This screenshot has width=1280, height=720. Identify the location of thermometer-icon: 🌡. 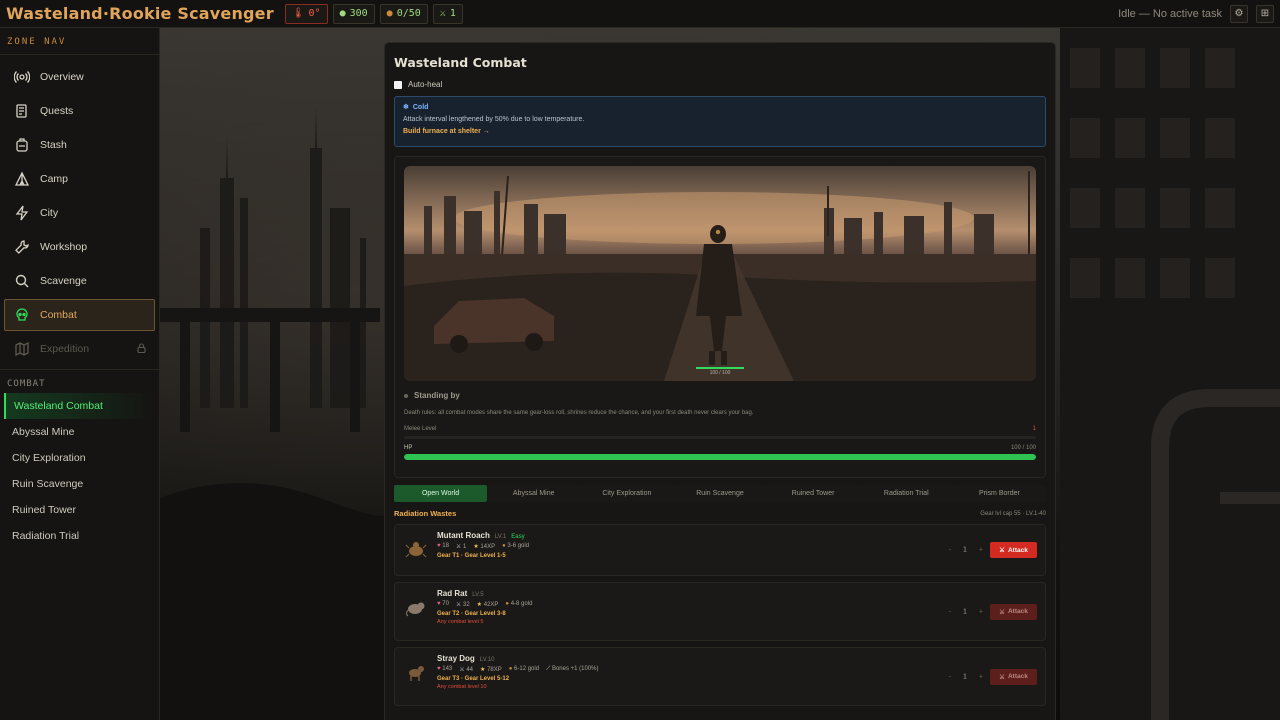
(298, 13).